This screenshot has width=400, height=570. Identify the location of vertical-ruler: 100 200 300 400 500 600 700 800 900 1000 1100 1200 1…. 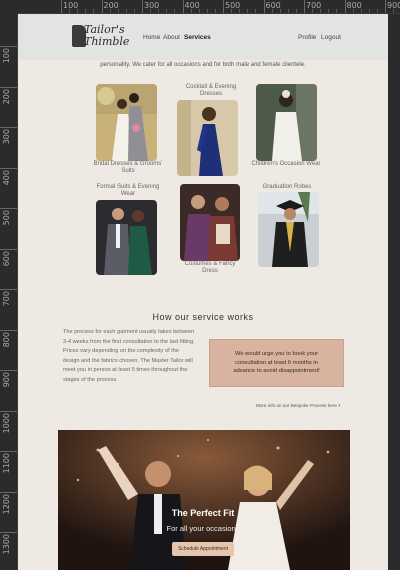
(9, 292).